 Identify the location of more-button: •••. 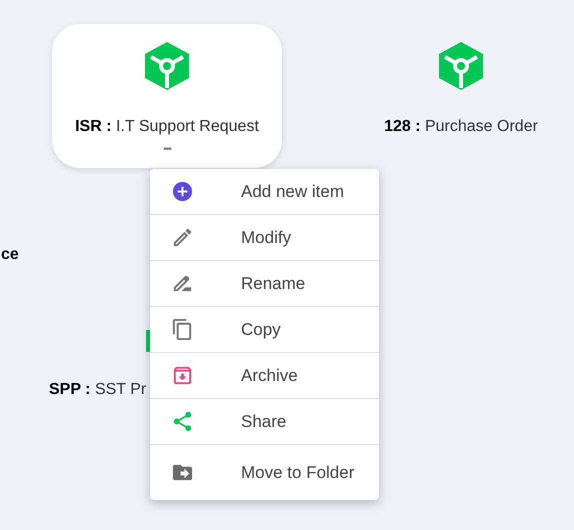
(167, 150).